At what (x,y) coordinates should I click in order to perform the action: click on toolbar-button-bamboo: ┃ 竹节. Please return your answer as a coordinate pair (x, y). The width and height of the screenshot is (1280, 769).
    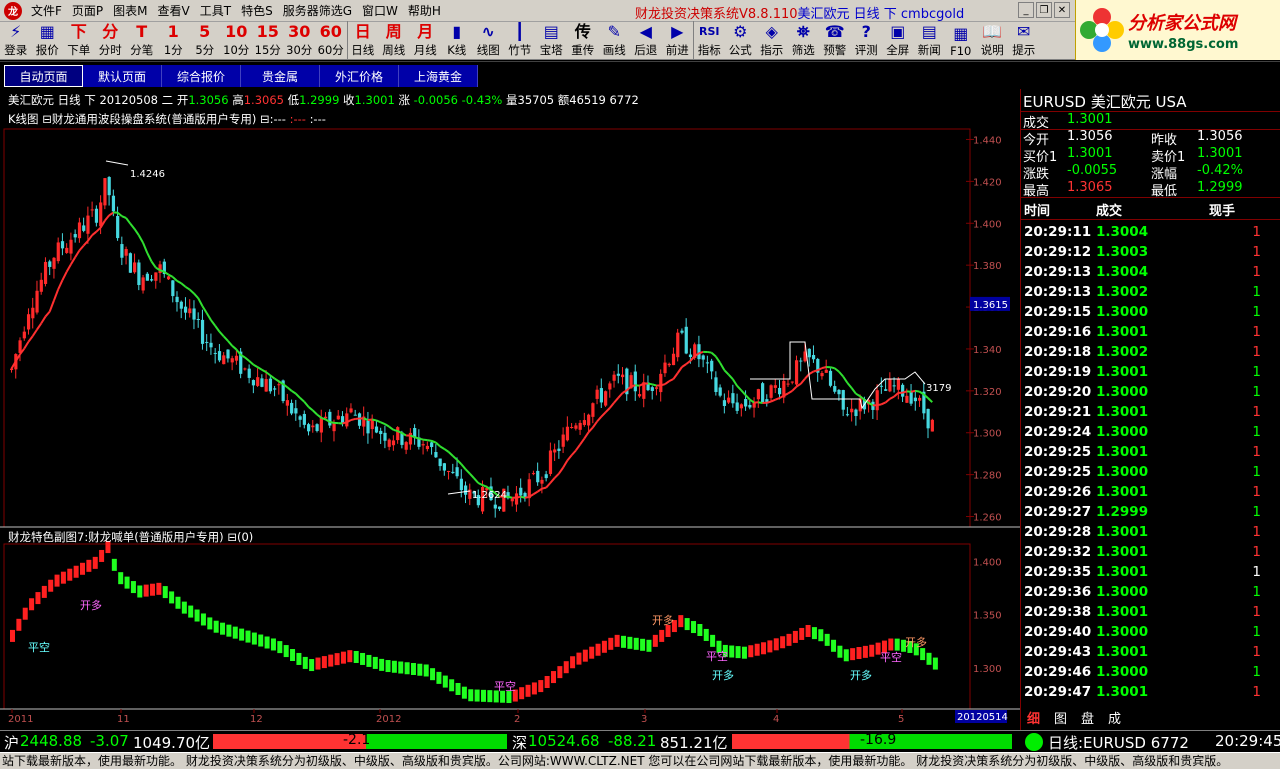
    Looking at the image, I should click on (520, 40).